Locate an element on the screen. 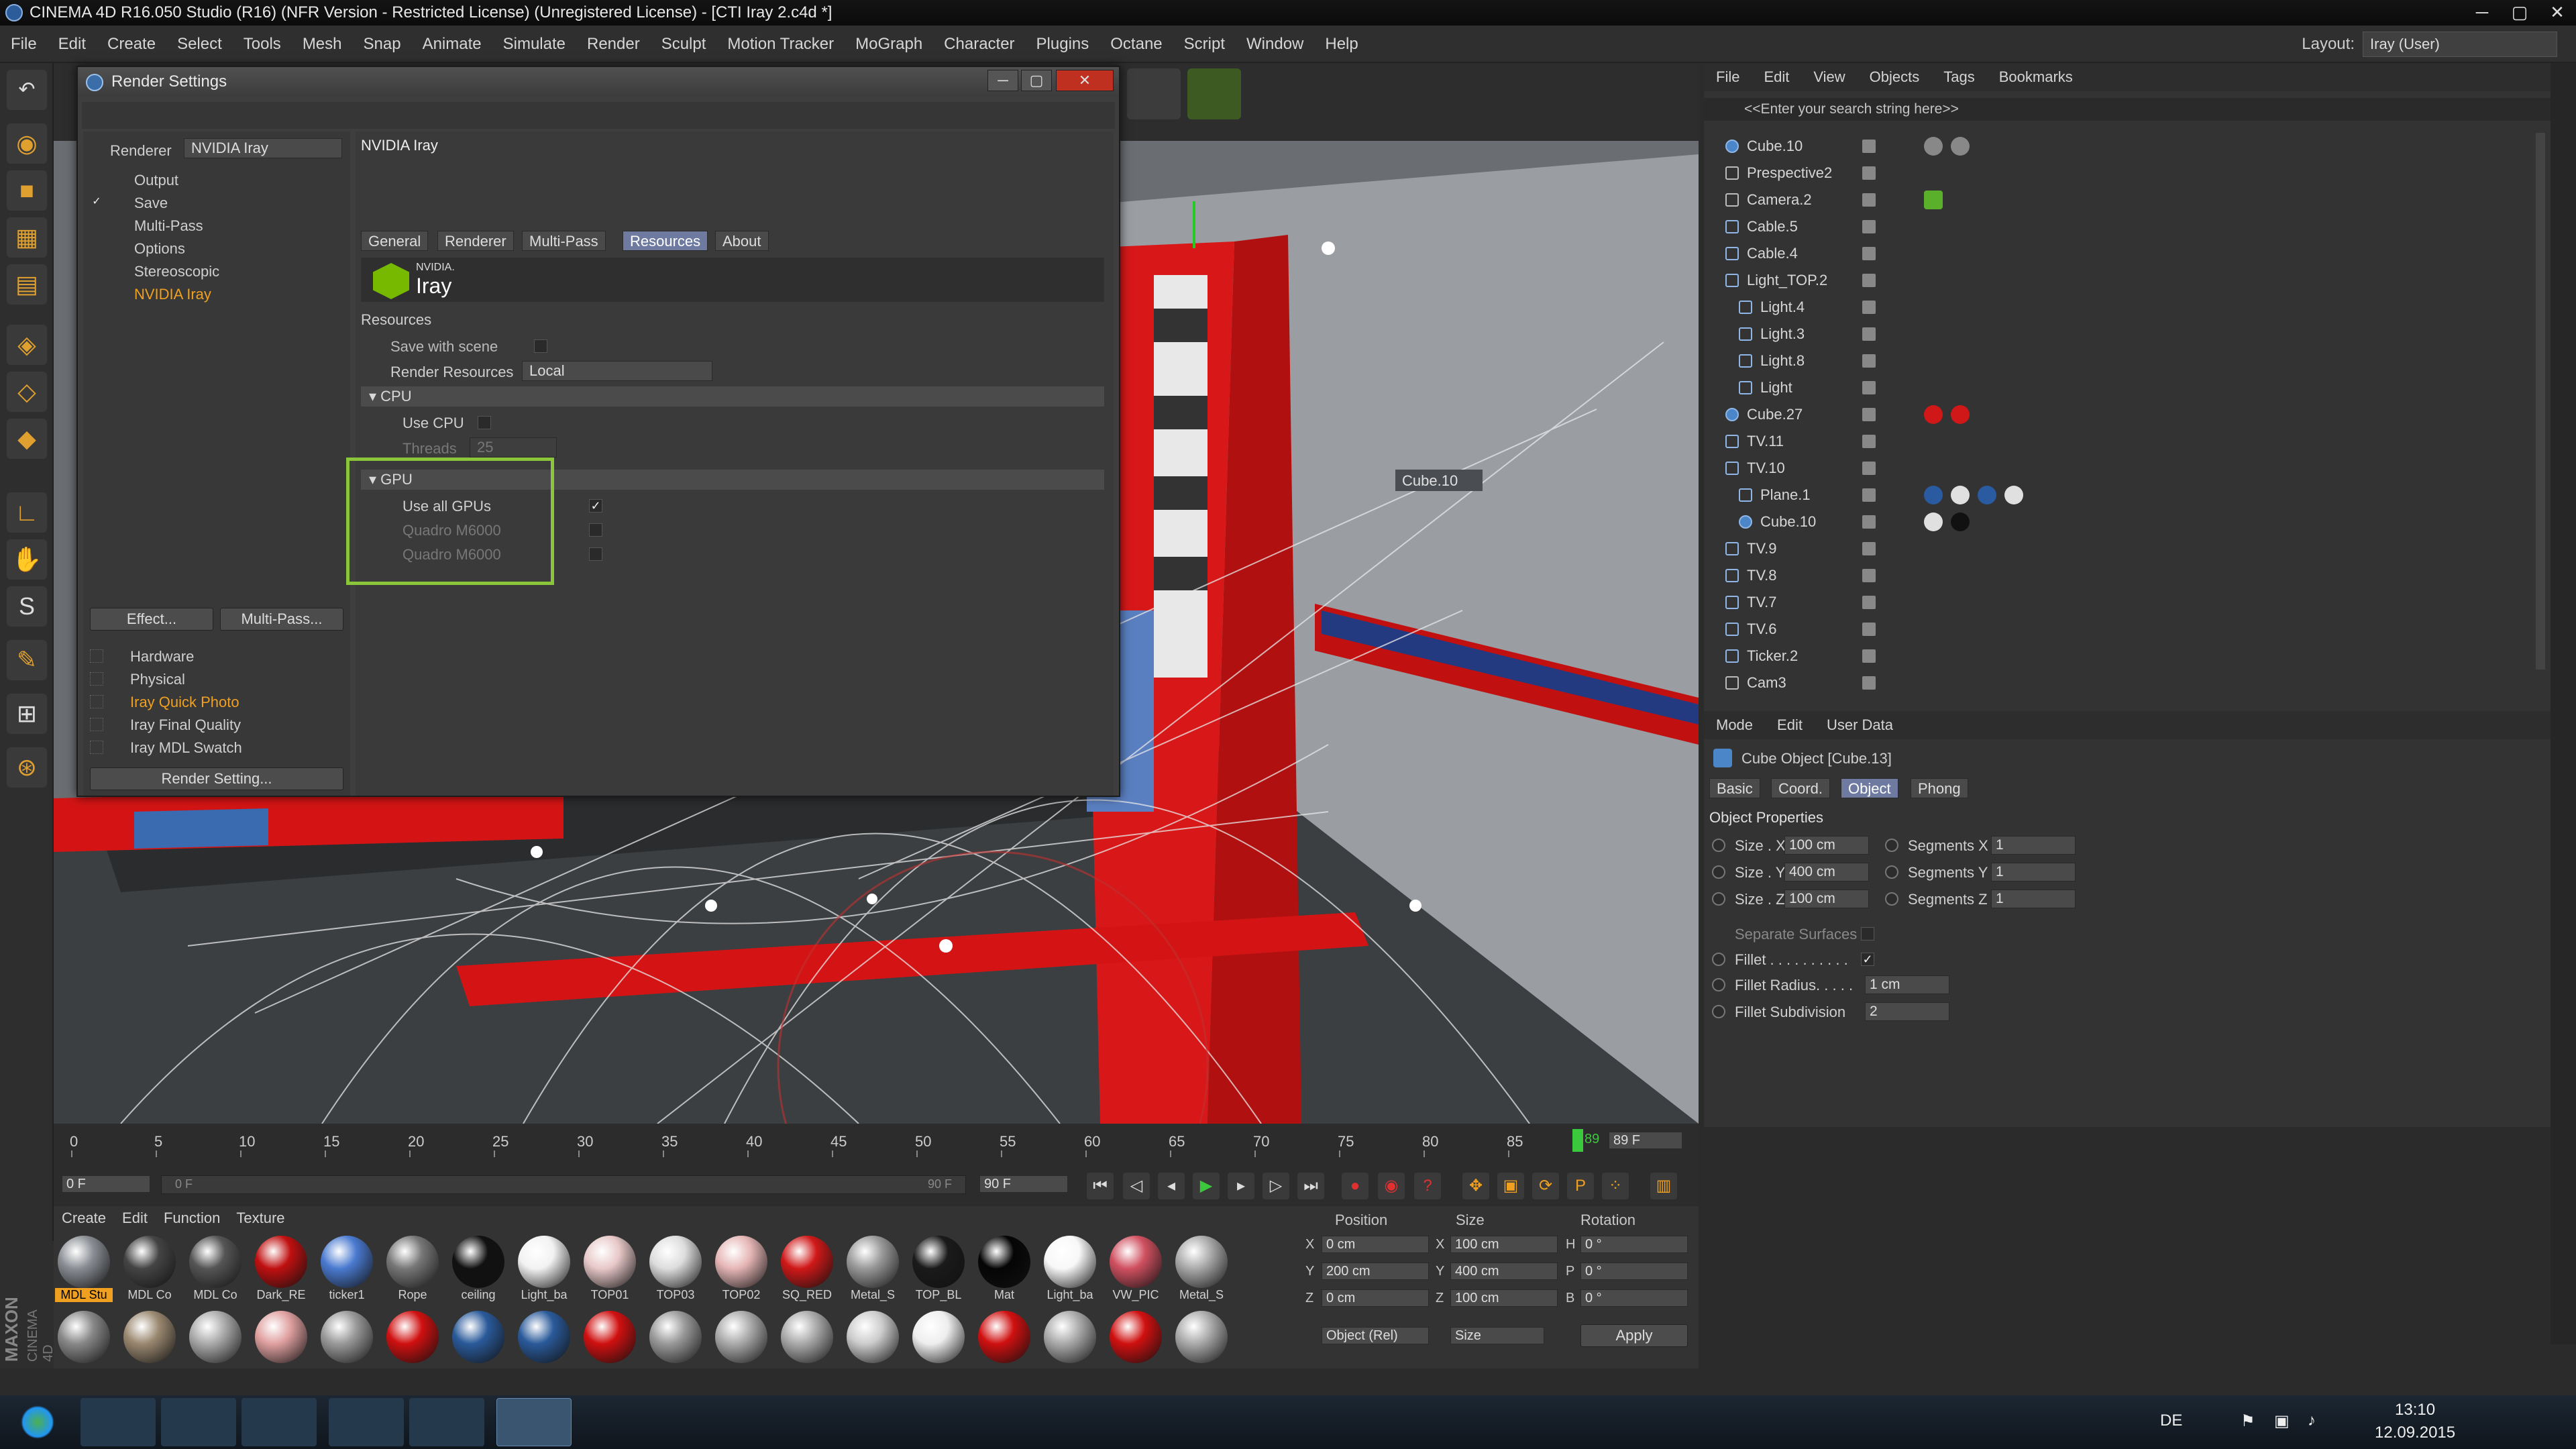  material-swatch: TOP_BL is located at coordinates (938, 1269).